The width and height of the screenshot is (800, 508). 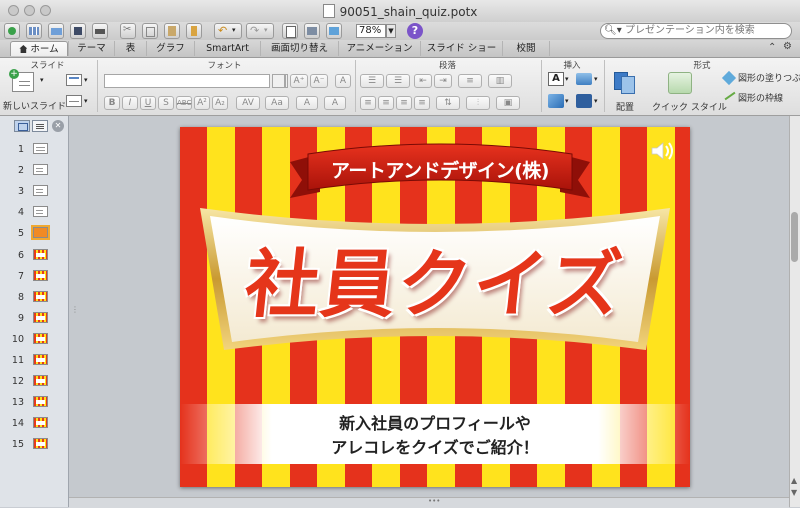 I want to click on copy-icon, so click(x=150, y=31).